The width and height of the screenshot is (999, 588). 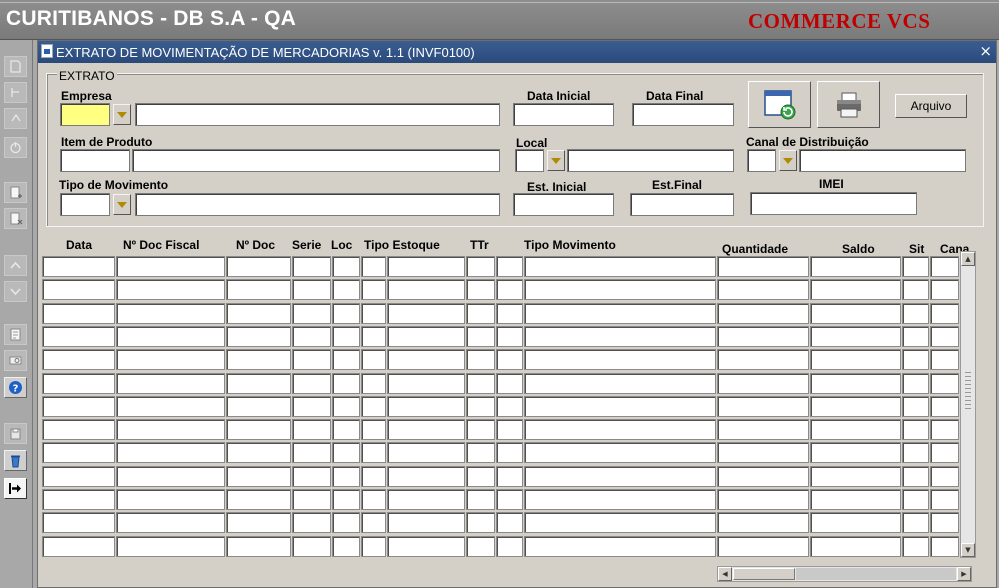 I want to click on save-icon, so click(x=15, y=66).